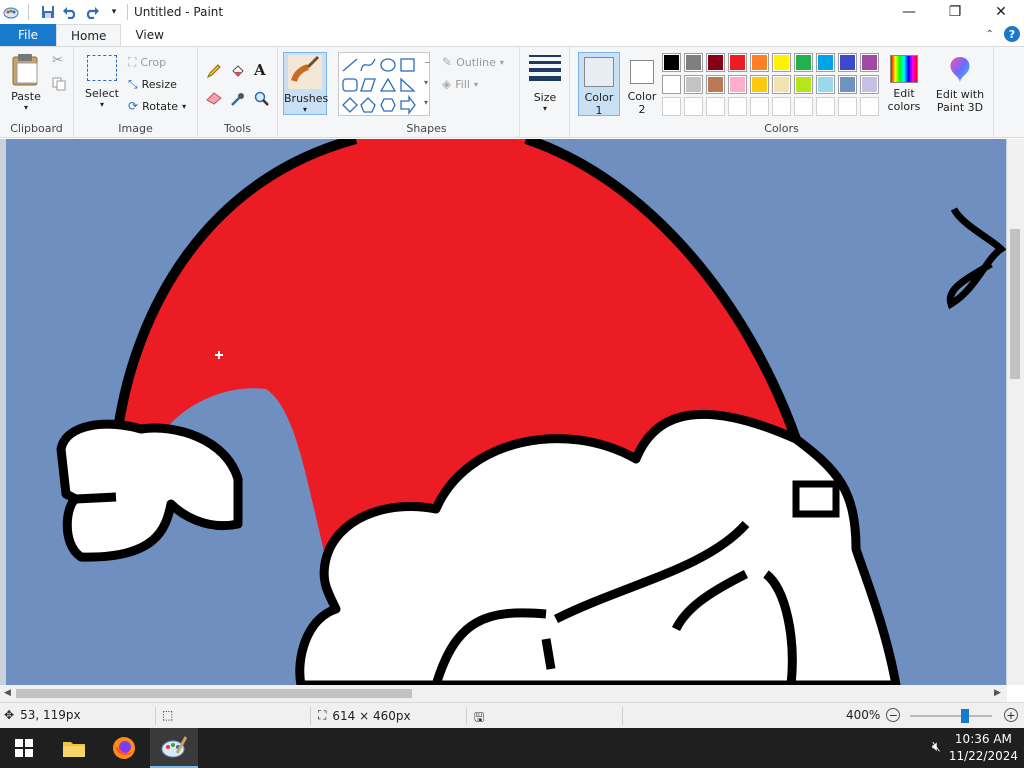 This screenshot has width=1024, height=768. Describe the element at coordinates (306, 98) in the screenshot. I see `brushes-label: Brushes` at that location.